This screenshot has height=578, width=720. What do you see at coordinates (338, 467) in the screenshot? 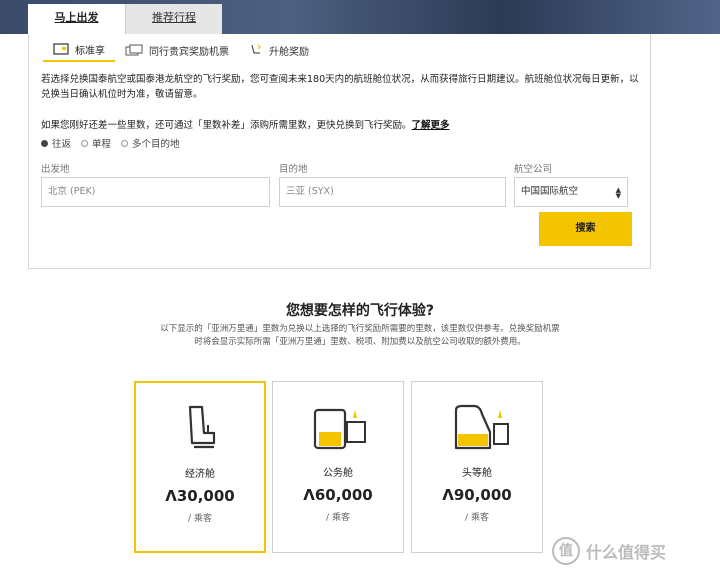
I see `cabin-card-business: 公务舱 Λ60,000 / 乘客` at bounding box center [338, 467].